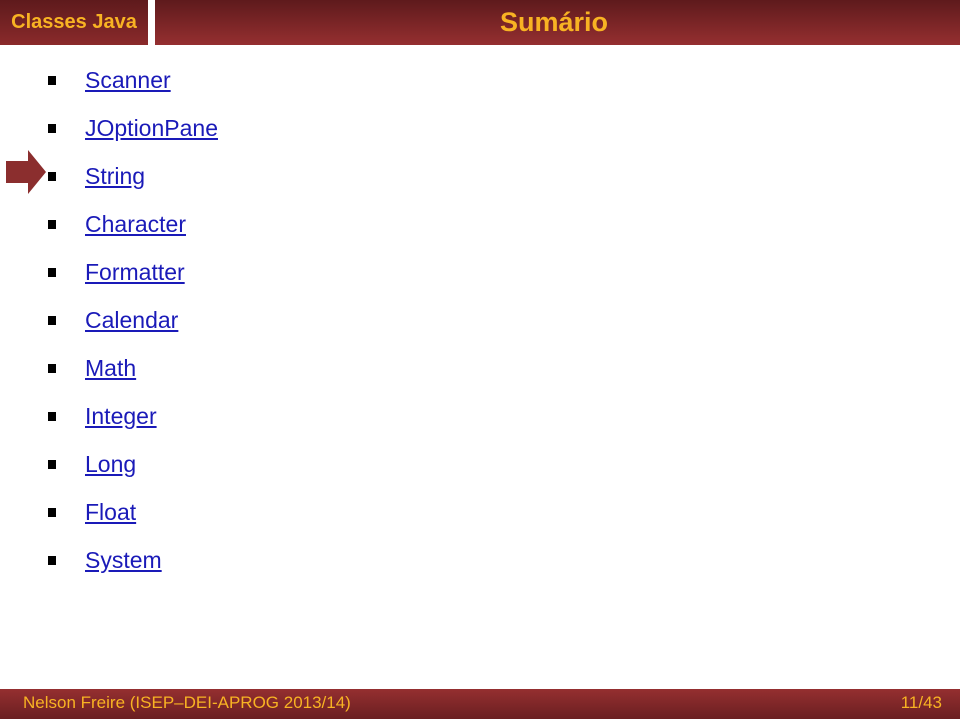 The image size is (960, 719). I want to click on list-item: Character, so click(200, 224).